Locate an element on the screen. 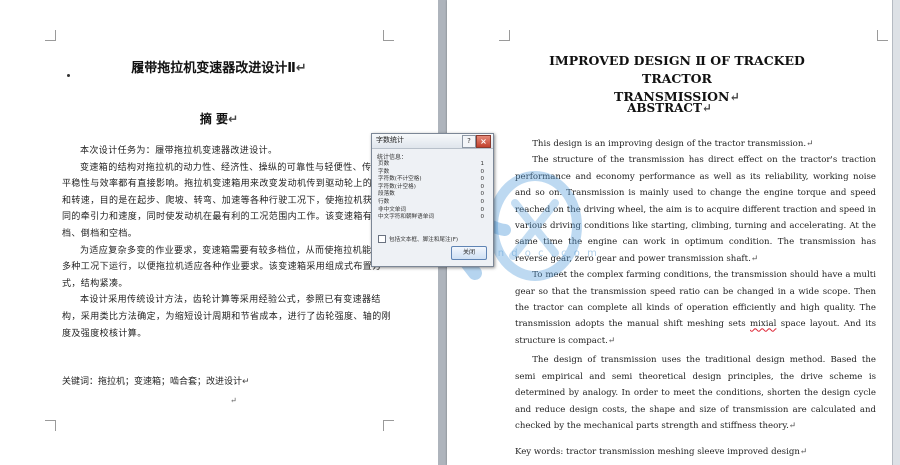  spelling-error-mark: mixial is located at coordinates (763, 324).